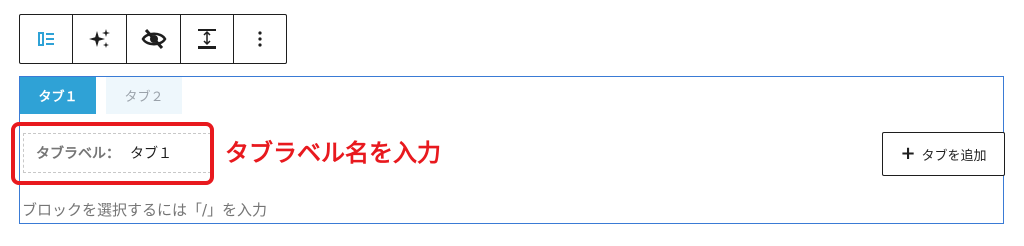  Describe the element at coordinates (333, 153) in the screenshot. I see `annotation-text: タブラベル名を入力` at that location.